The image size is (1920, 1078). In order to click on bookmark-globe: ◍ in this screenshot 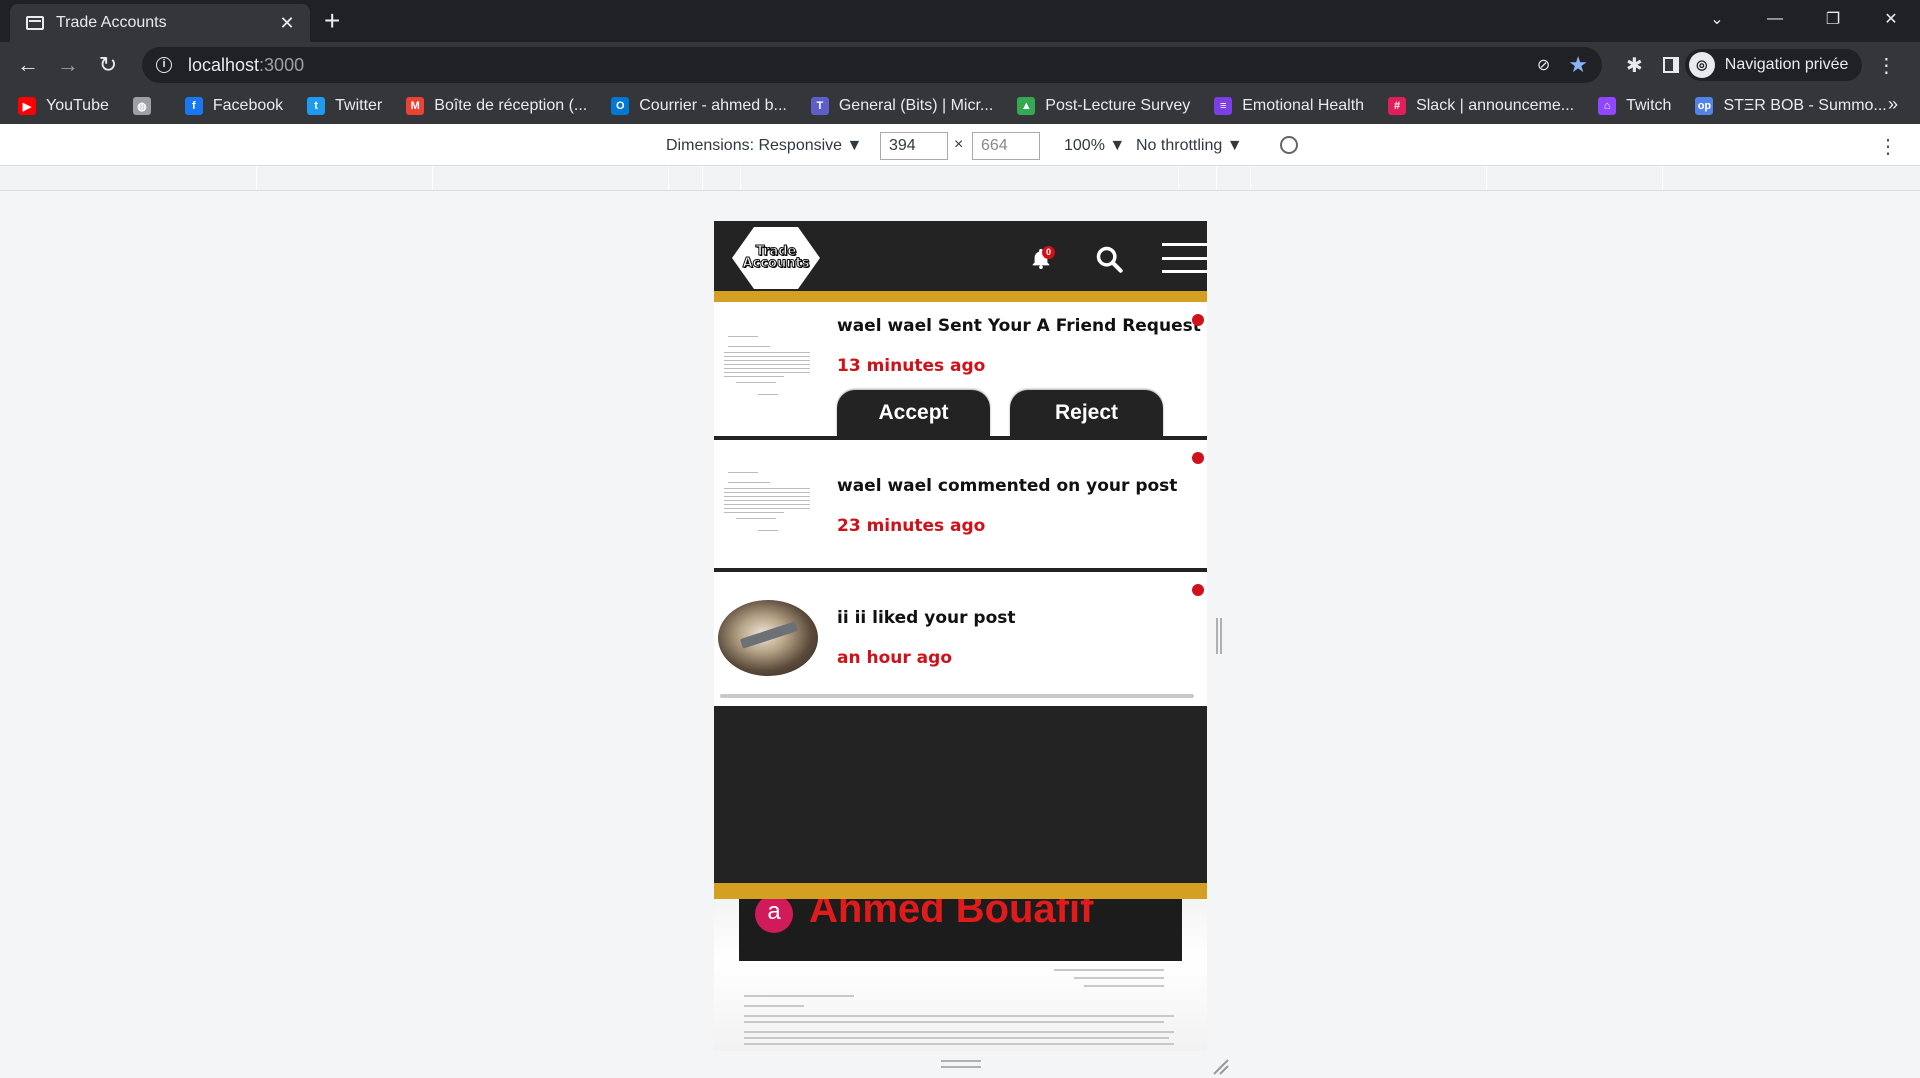, I will do `click(146, 106)`.